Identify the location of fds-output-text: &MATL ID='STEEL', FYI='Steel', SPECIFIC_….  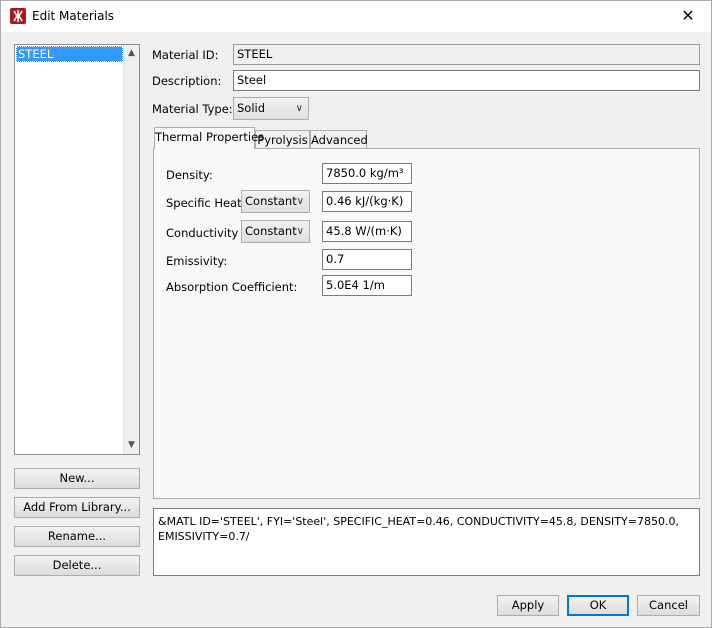
(426, 542).